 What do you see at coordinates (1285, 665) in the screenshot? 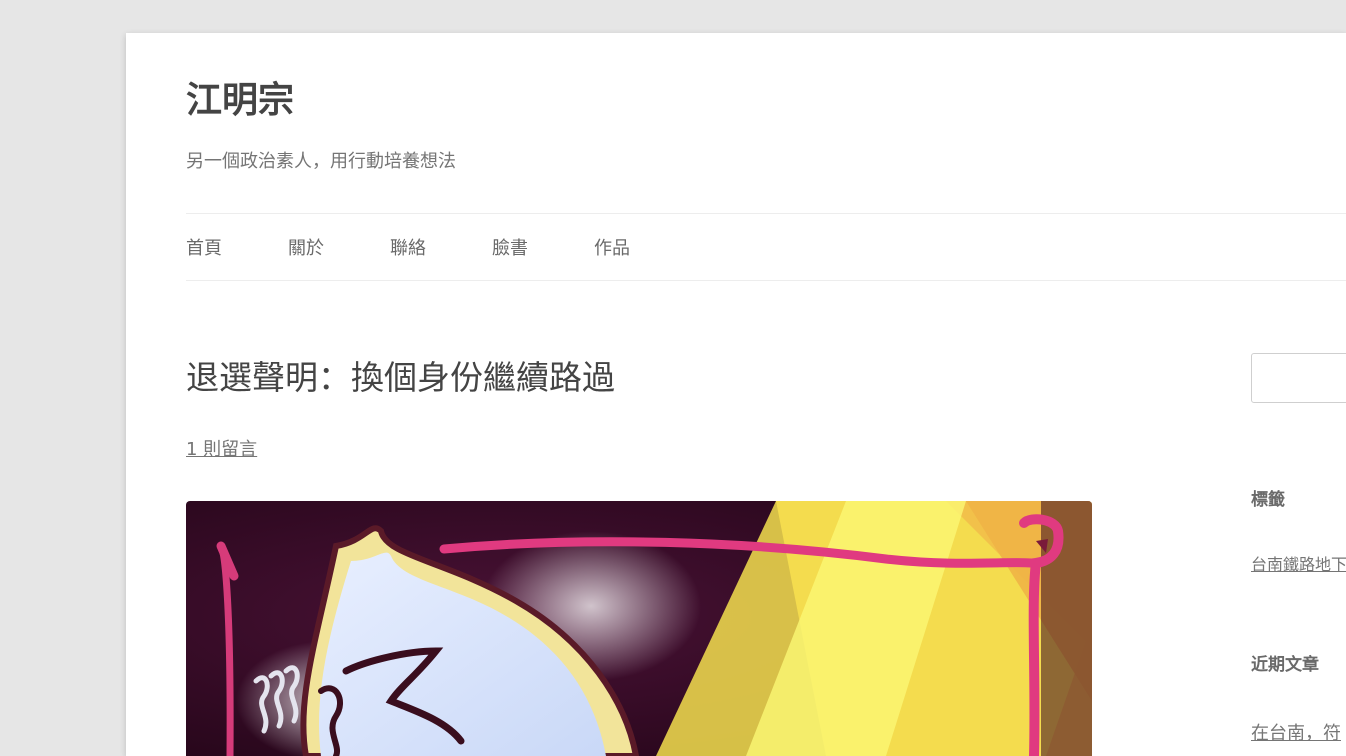
I see `widget-title-recent-posts: 近期文章` at bounding box center [1285, 665].